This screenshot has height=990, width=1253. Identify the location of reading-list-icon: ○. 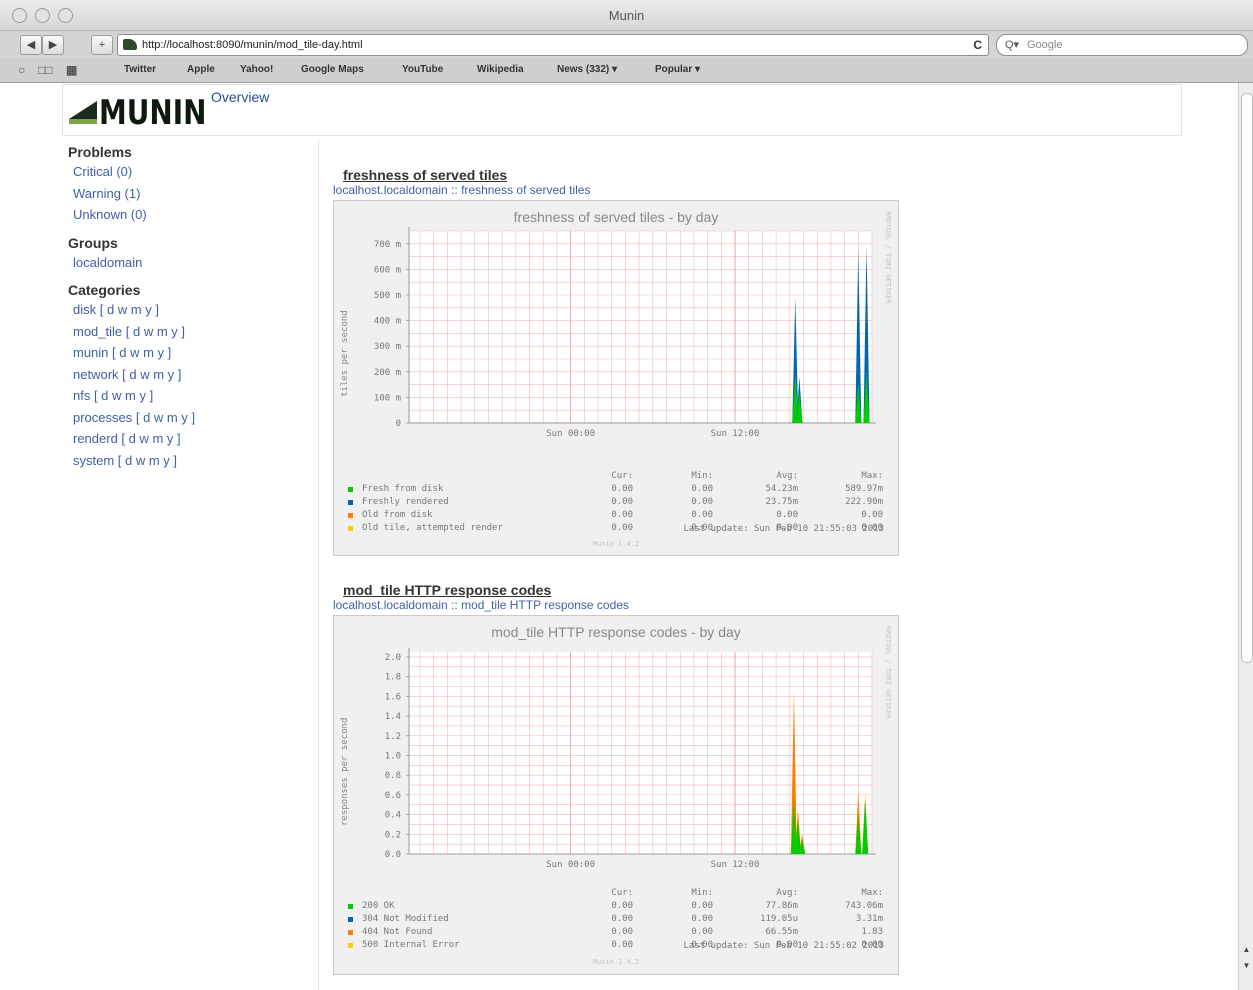
(21, 70).